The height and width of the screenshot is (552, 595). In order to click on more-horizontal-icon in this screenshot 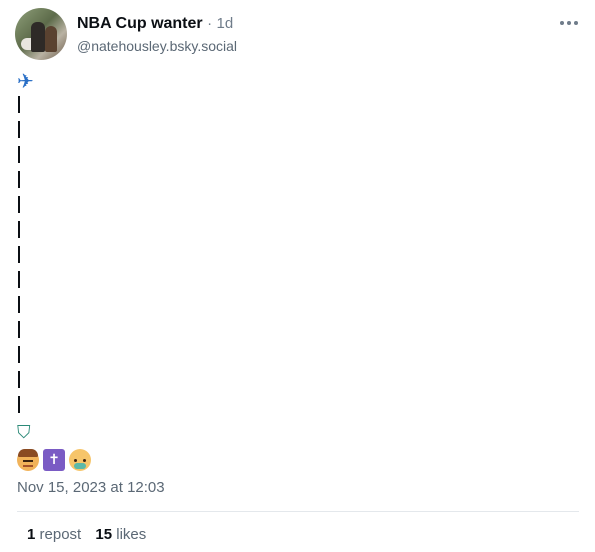, I will do `click(569, 23)`.